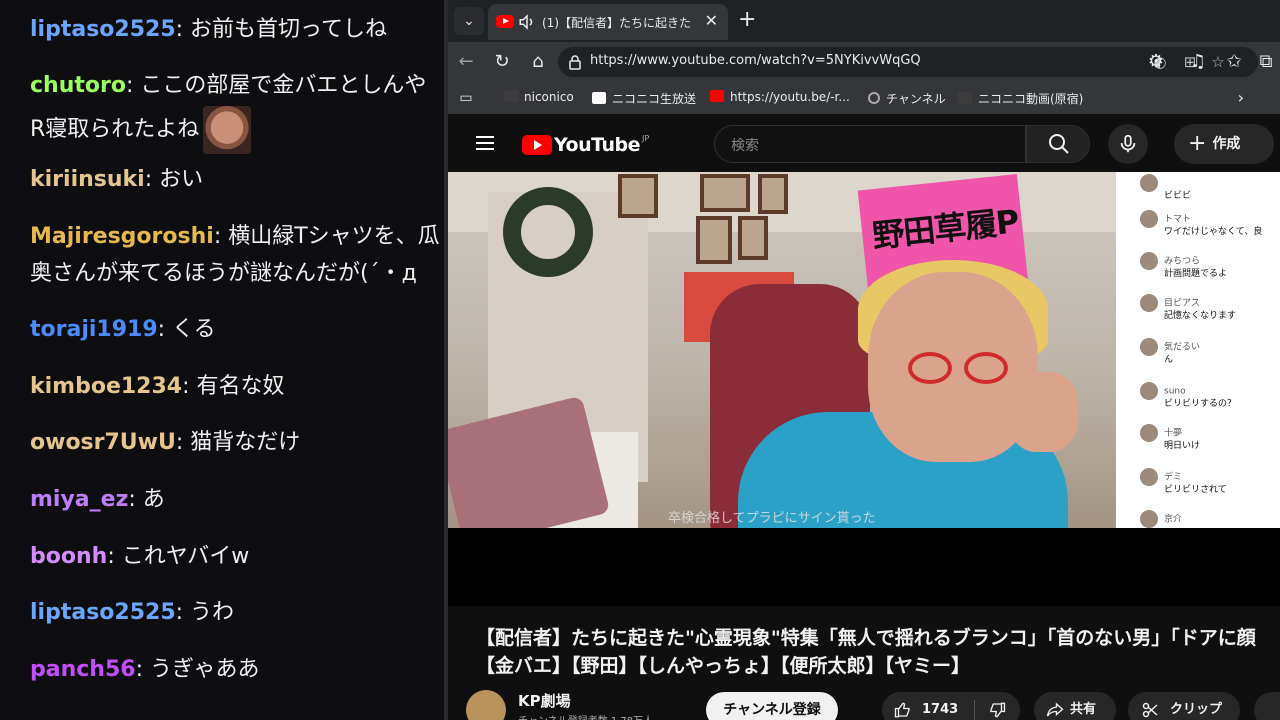 This screenshot has width=1280, height=720. I want to click on like-count: 1743, so click(940, 709).